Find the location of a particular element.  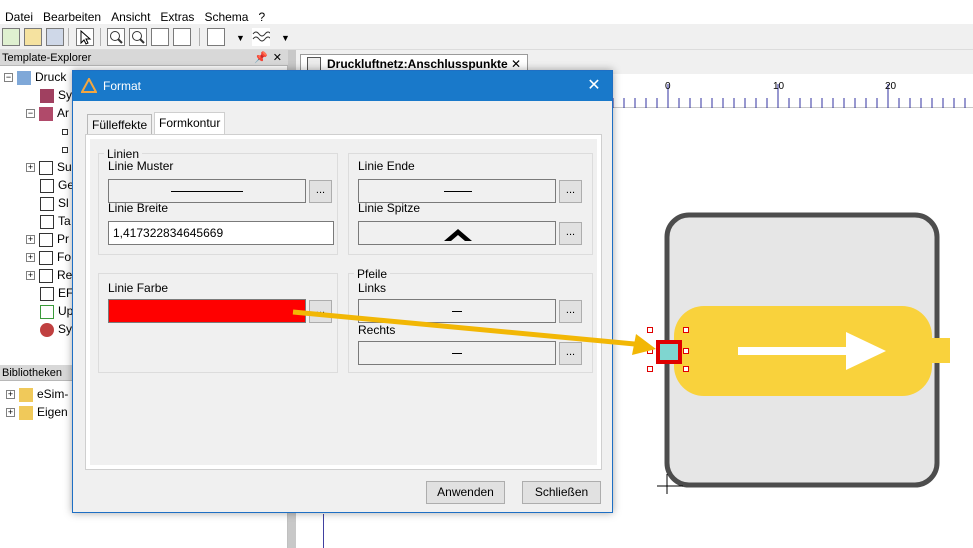

explorer-title: Template-Explorer is located at coordinates (47, 58).